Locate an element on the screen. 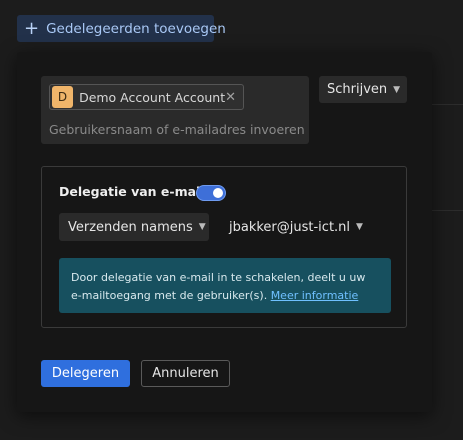 The image size is (463, 440). avatar: D is located at coordinates (63, 97).